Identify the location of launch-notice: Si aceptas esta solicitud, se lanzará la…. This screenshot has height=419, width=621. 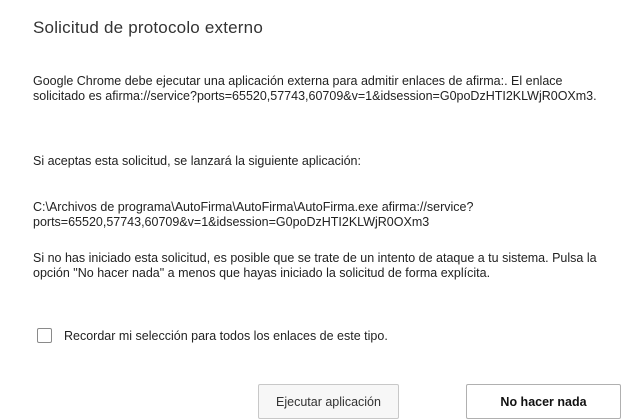
(197, 161).